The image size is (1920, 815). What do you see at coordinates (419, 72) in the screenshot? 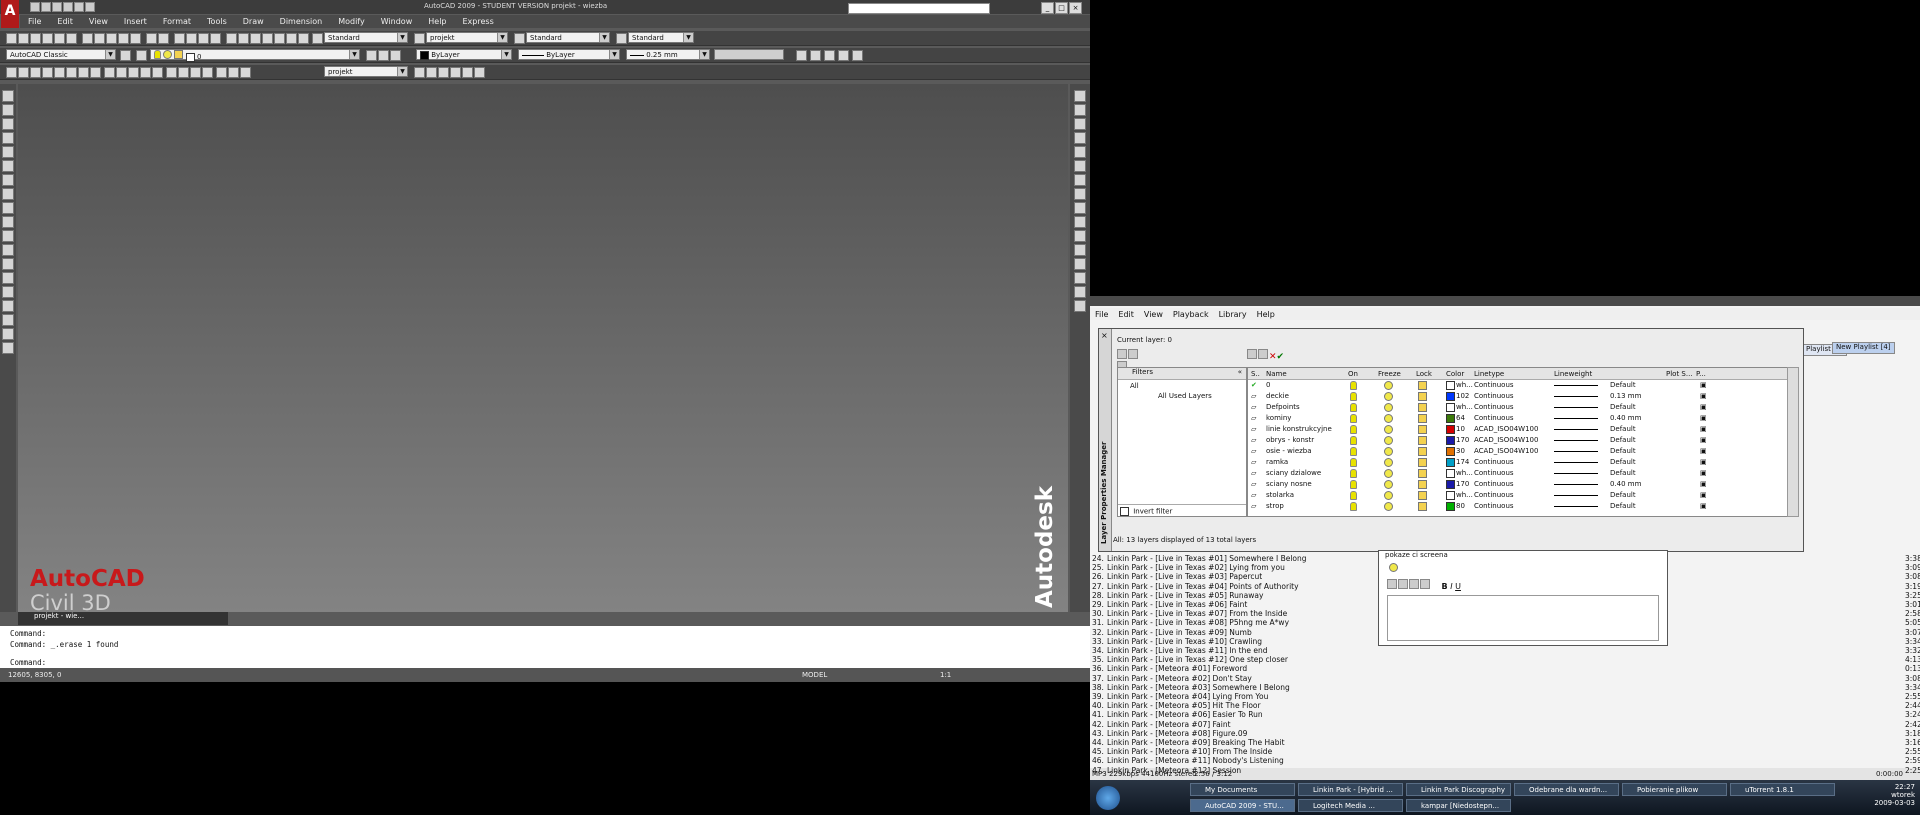
I see `dimension-style-icon` at bounding box center [419, 72].